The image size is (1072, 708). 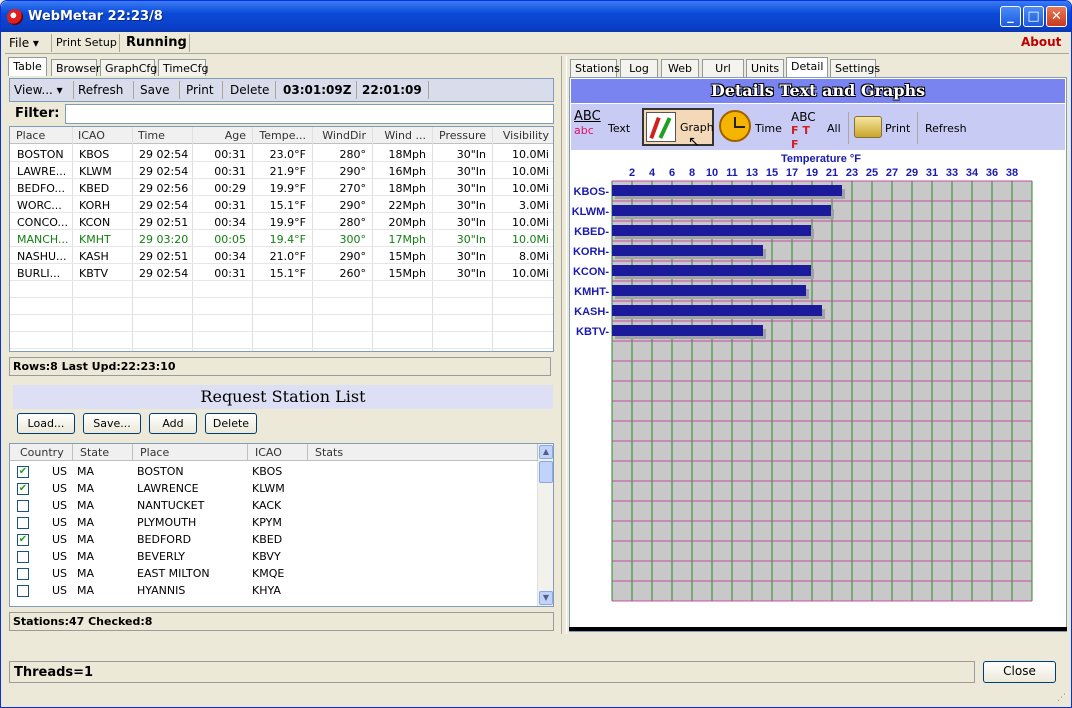 What do you see at coordinates (868, 127) in the screenshot?
I see `printer-icon` at bounding box center [868, 127].